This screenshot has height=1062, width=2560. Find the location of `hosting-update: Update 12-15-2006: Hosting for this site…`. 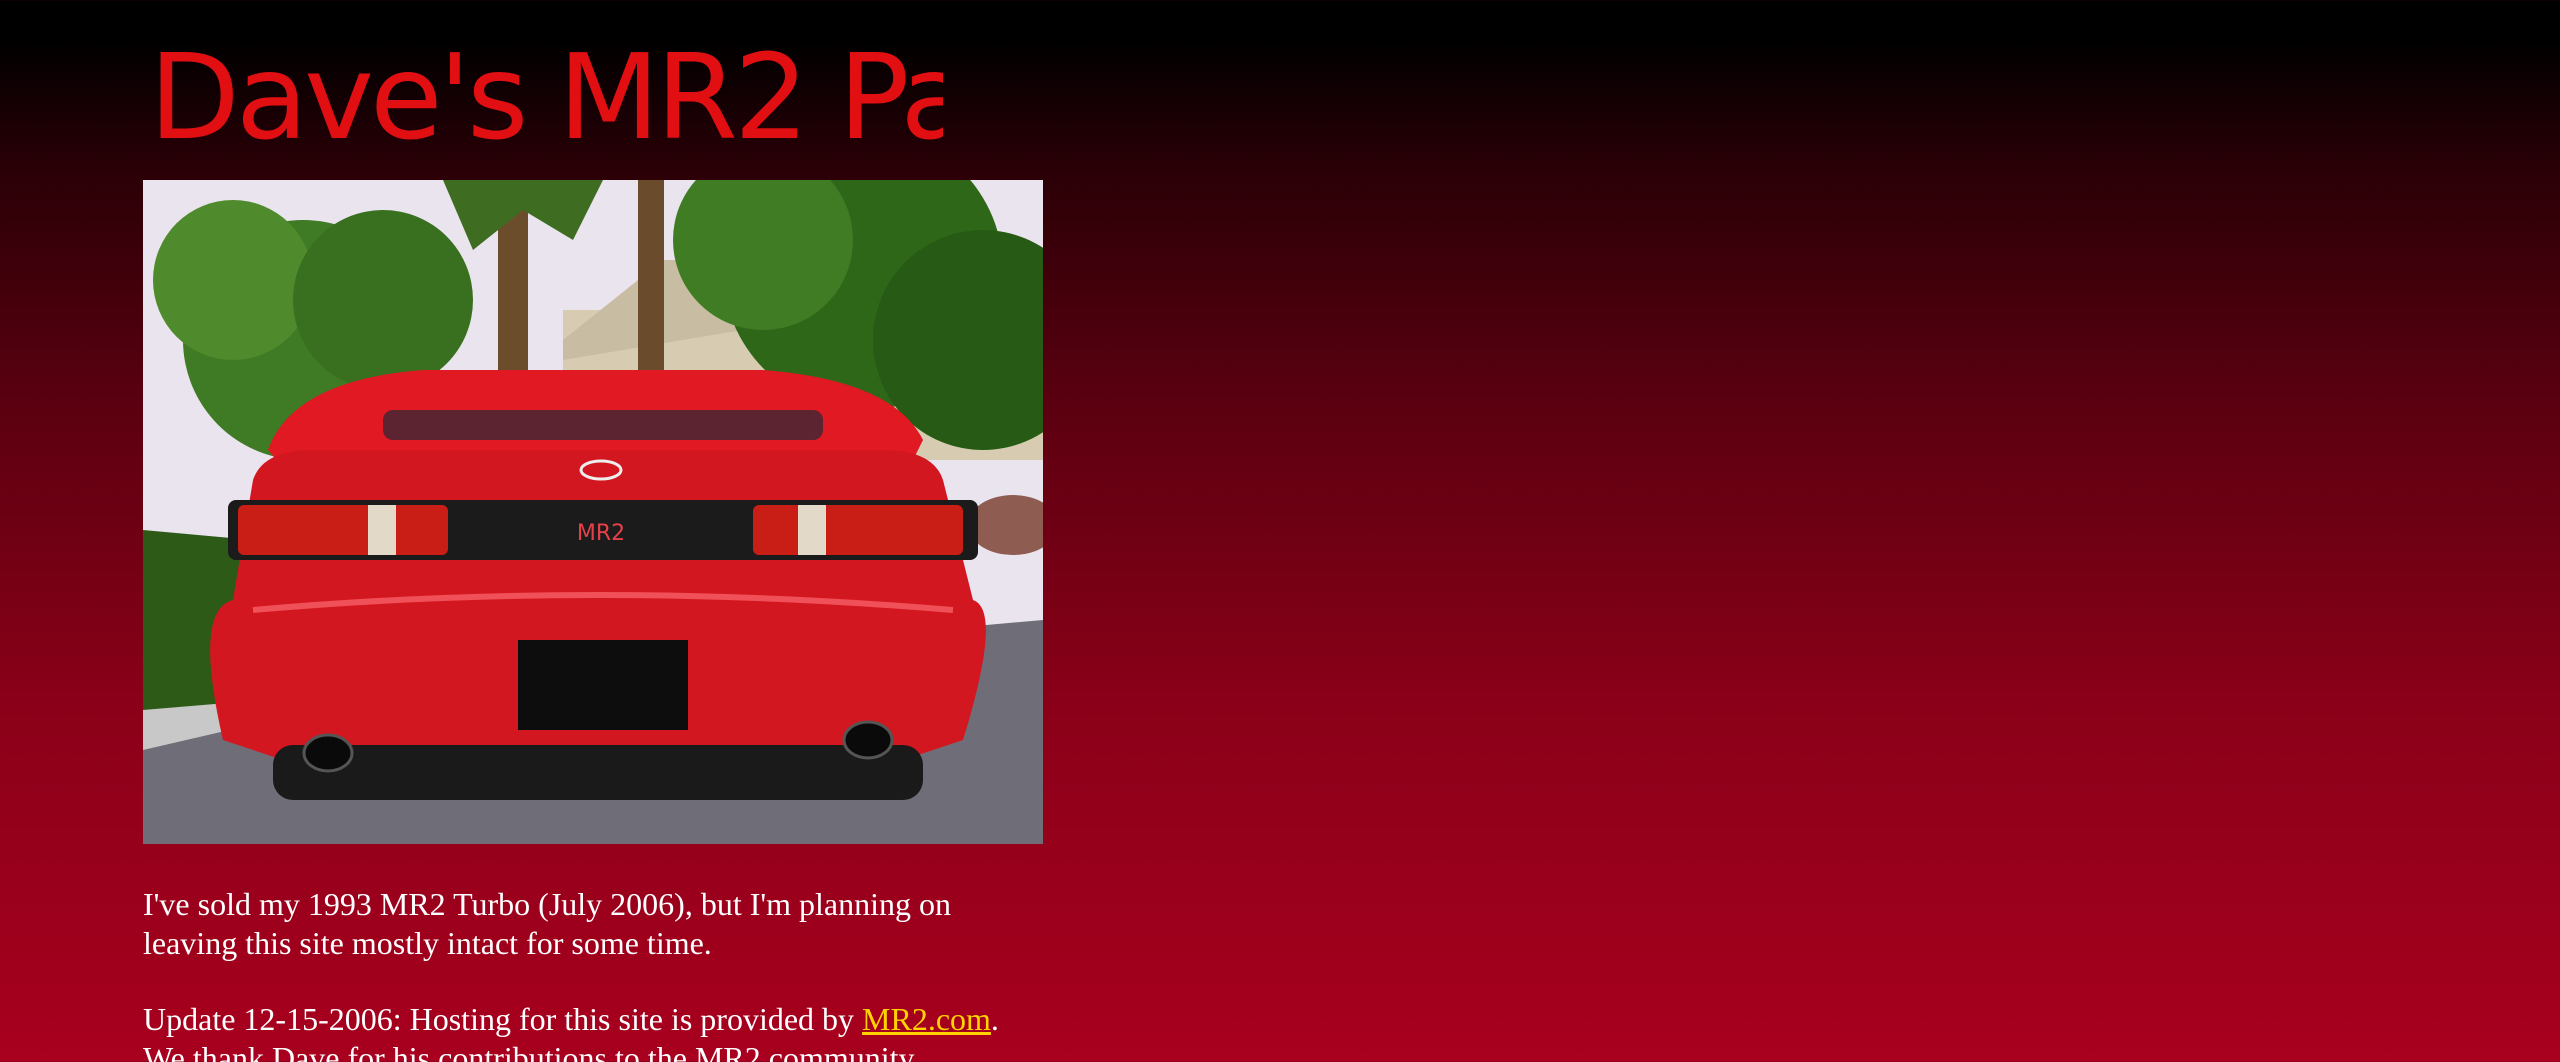

hosting-update: Update 12-15-2006: Hosting for this site… is located at coordinates (593, 1031).